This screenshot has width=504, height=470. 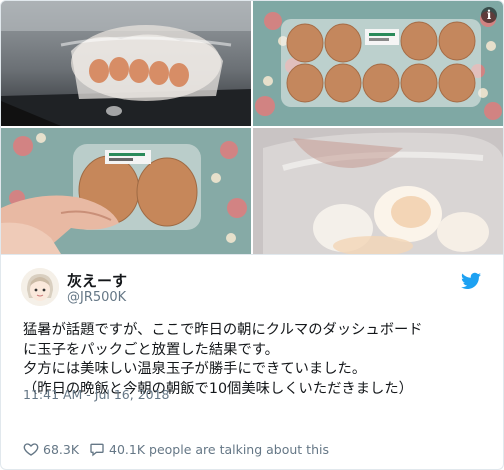 What do you see at coordinates (96, 394) in the screenshot?
I see `tweet-timestamp: 11:41 AM - Jul 16, 2018` at bounding box center [96, 394].